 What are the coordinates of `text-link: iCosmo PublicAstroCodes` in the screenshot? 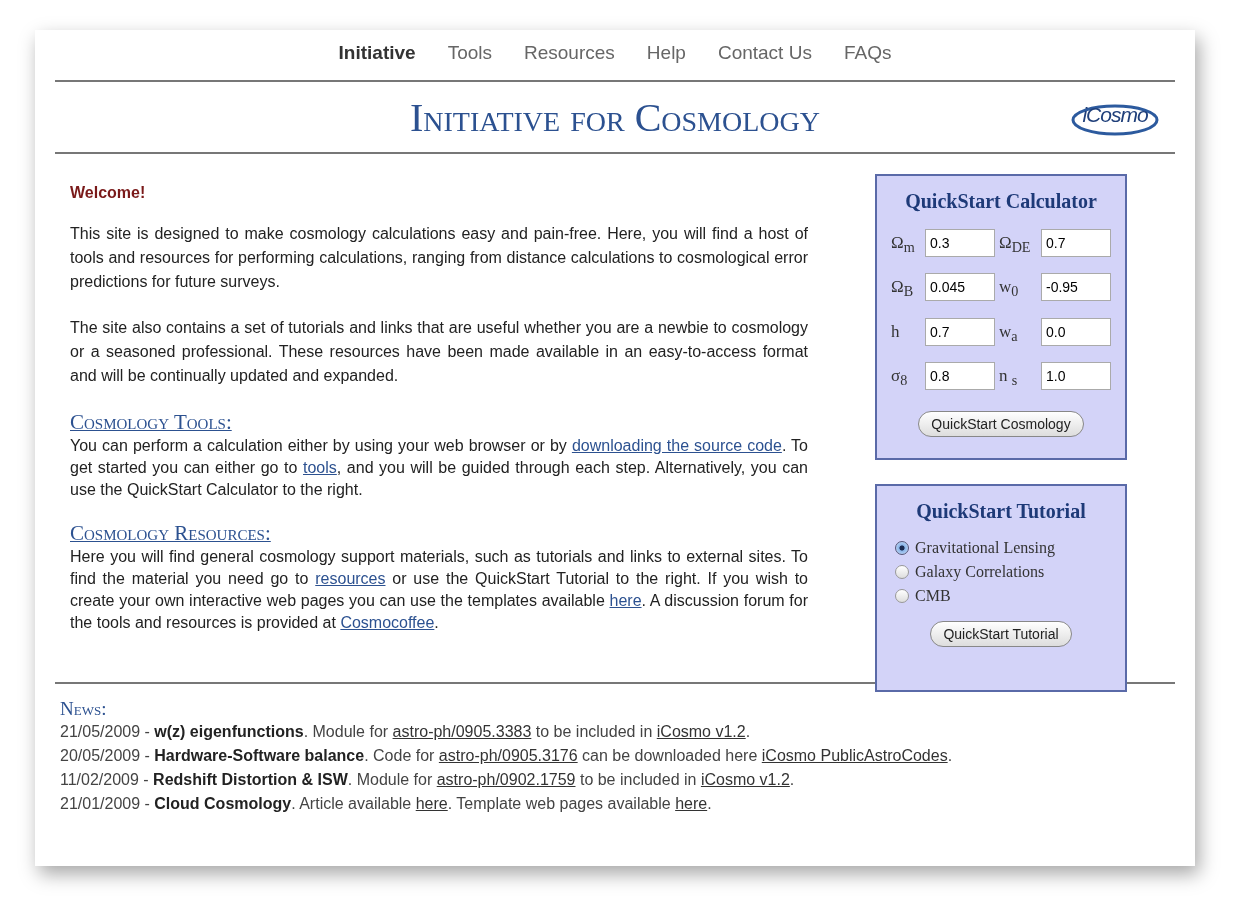 It's located at (854, 755).